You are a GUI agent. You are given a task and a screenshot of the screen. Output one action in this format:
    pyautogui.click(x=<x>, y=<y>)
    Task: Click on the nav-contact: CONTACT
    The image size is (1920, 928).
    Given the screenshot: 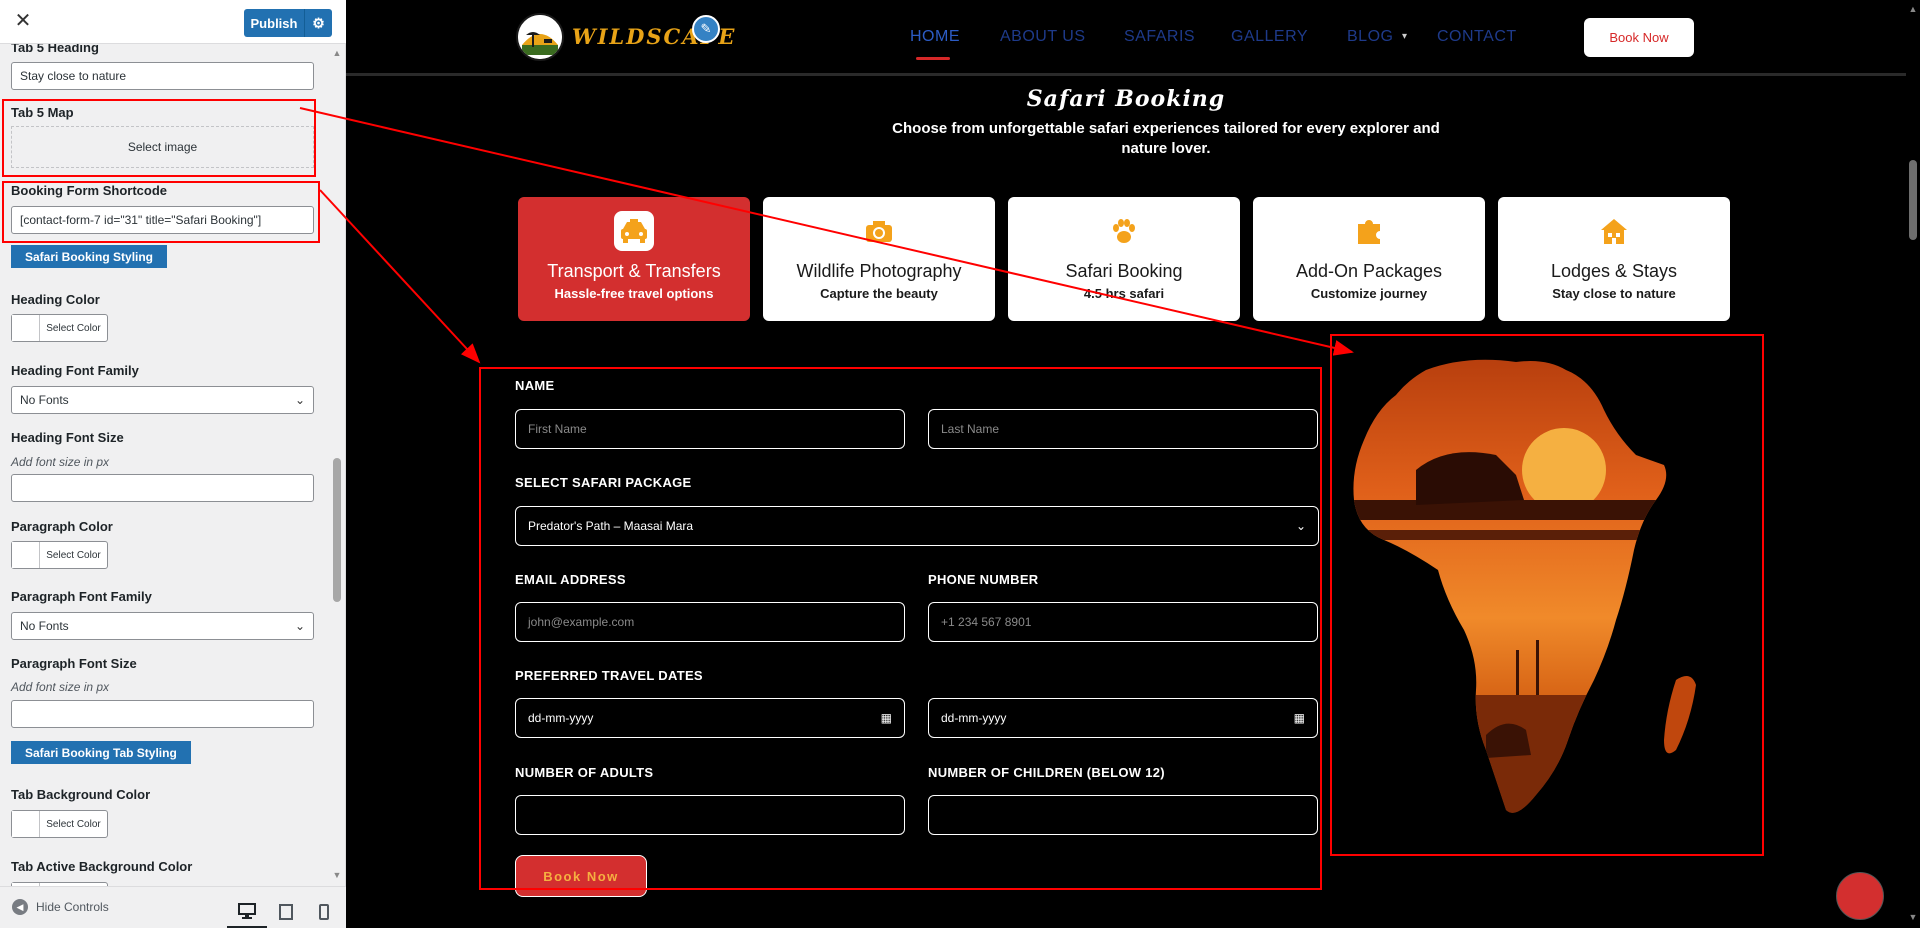 What is the action you would take?
    pyautogui.click(x=1477, y=37)
    